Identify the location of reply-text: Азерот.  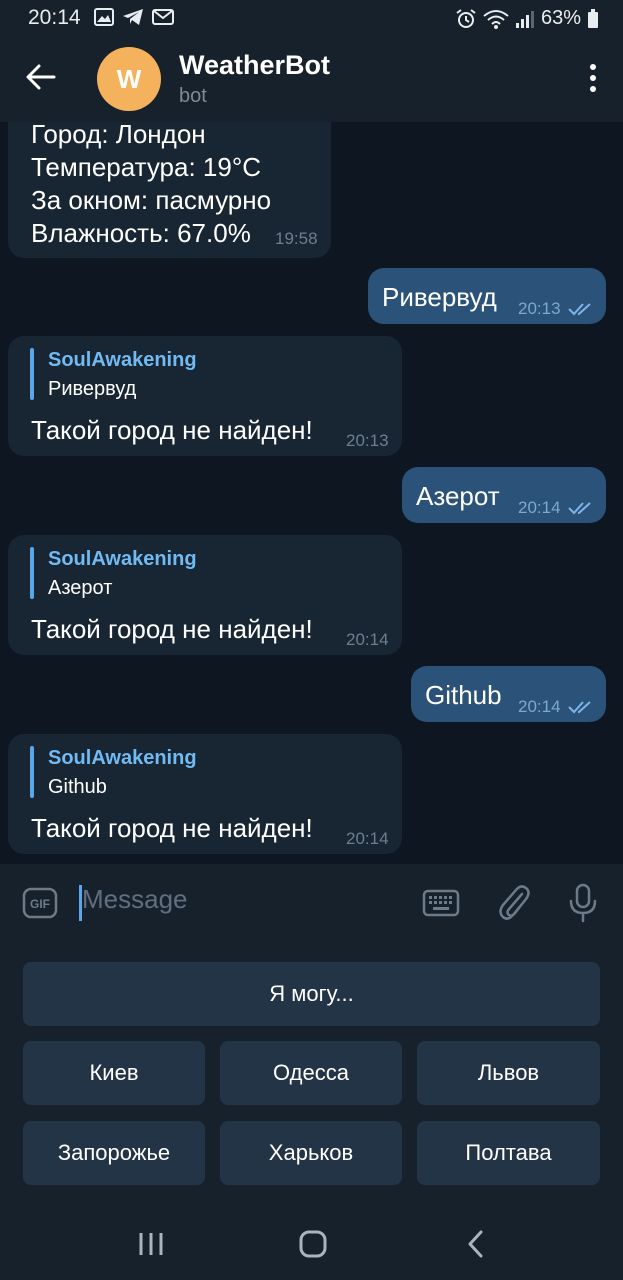
(80, 588).